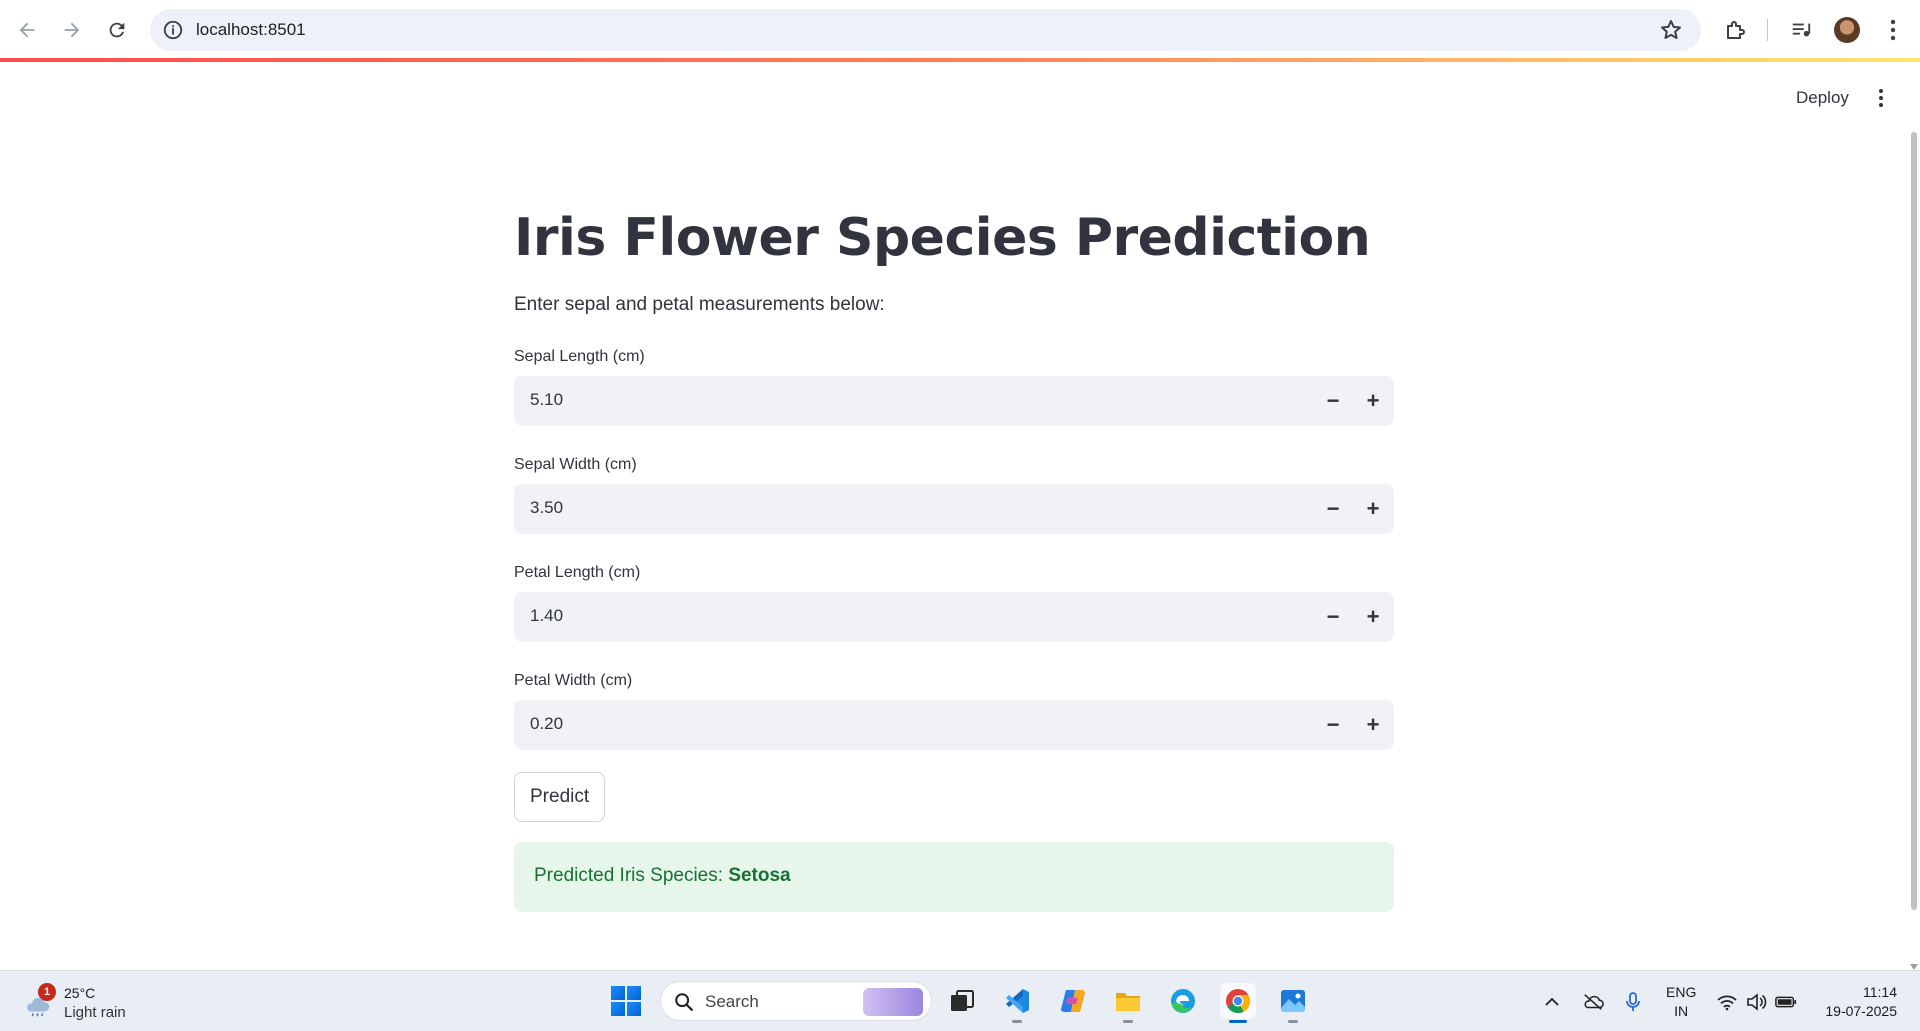  Describe the element at coordinates (80, 993) in the screenshot. I see `weather-temp: 25°C` at that location.